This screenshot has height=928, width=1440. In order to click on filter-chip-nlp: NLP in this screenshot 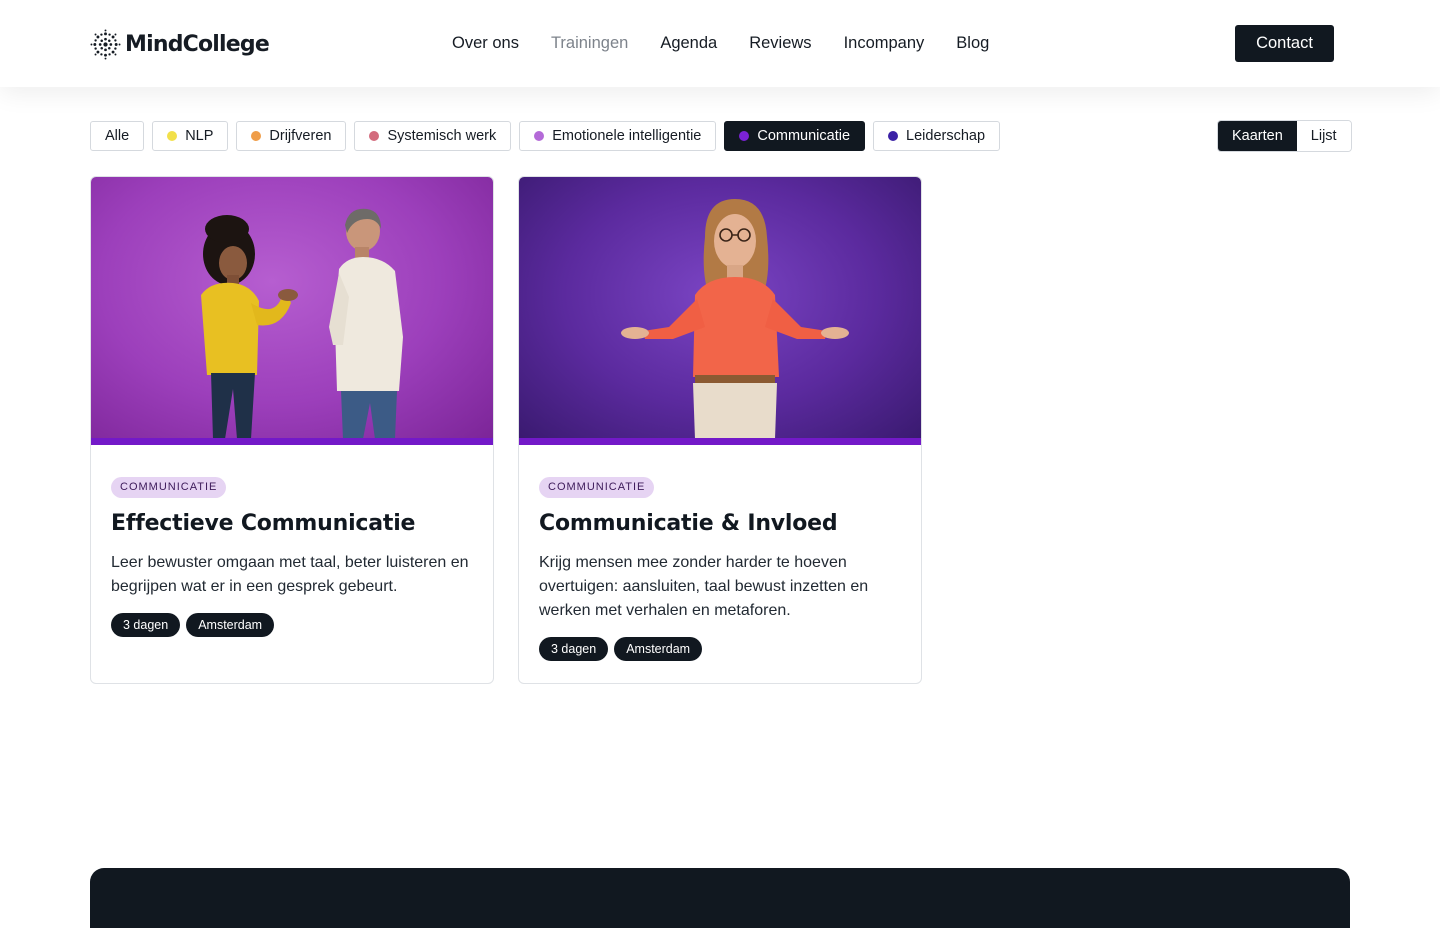, I will do `click(190, 136)`.